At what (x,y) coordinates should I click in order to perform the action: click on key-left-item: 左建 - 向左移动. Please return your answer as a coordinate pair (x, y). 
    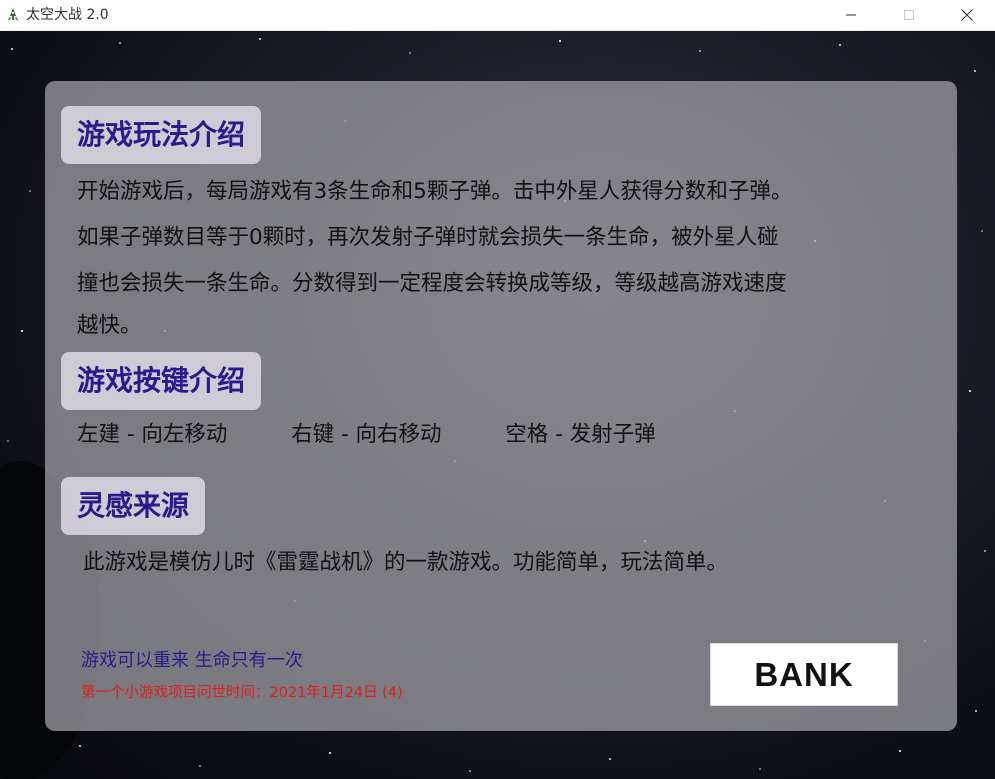
    Looking at the image, I should click on (152, 434).